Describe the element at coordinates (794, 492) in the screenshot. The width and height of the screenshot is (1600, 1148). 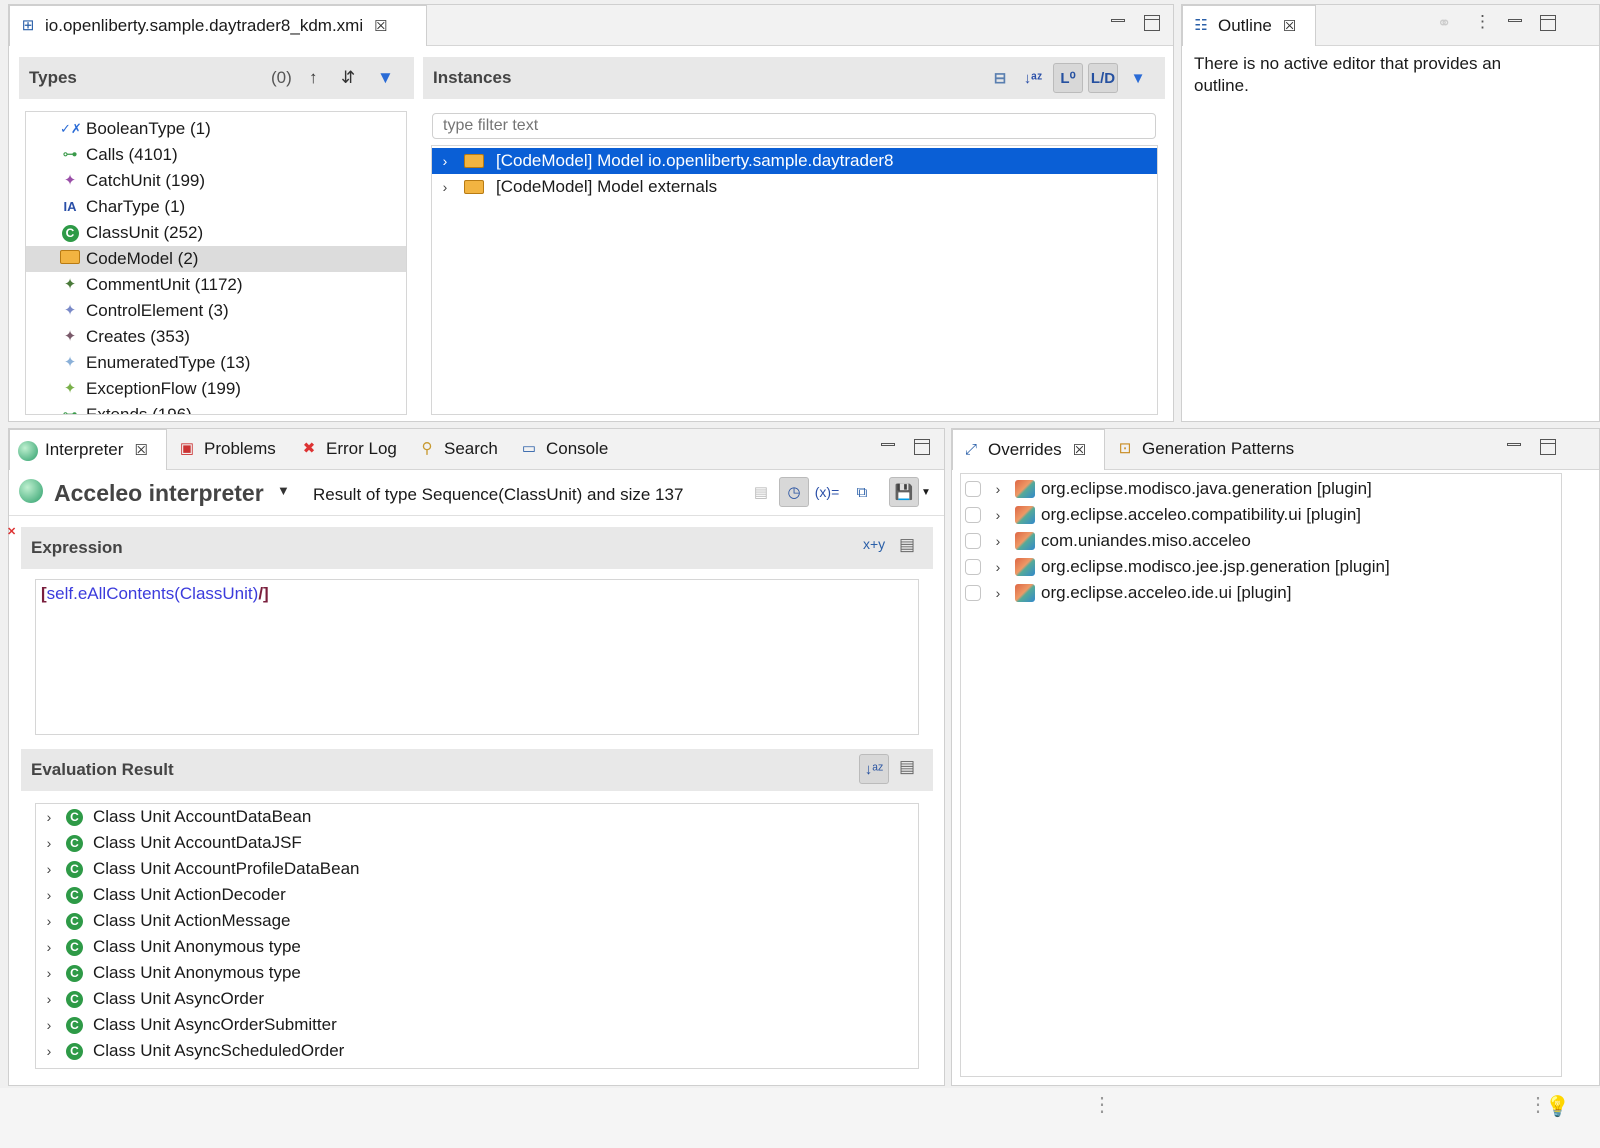
I see `realtime-icon: ◷` at that location.